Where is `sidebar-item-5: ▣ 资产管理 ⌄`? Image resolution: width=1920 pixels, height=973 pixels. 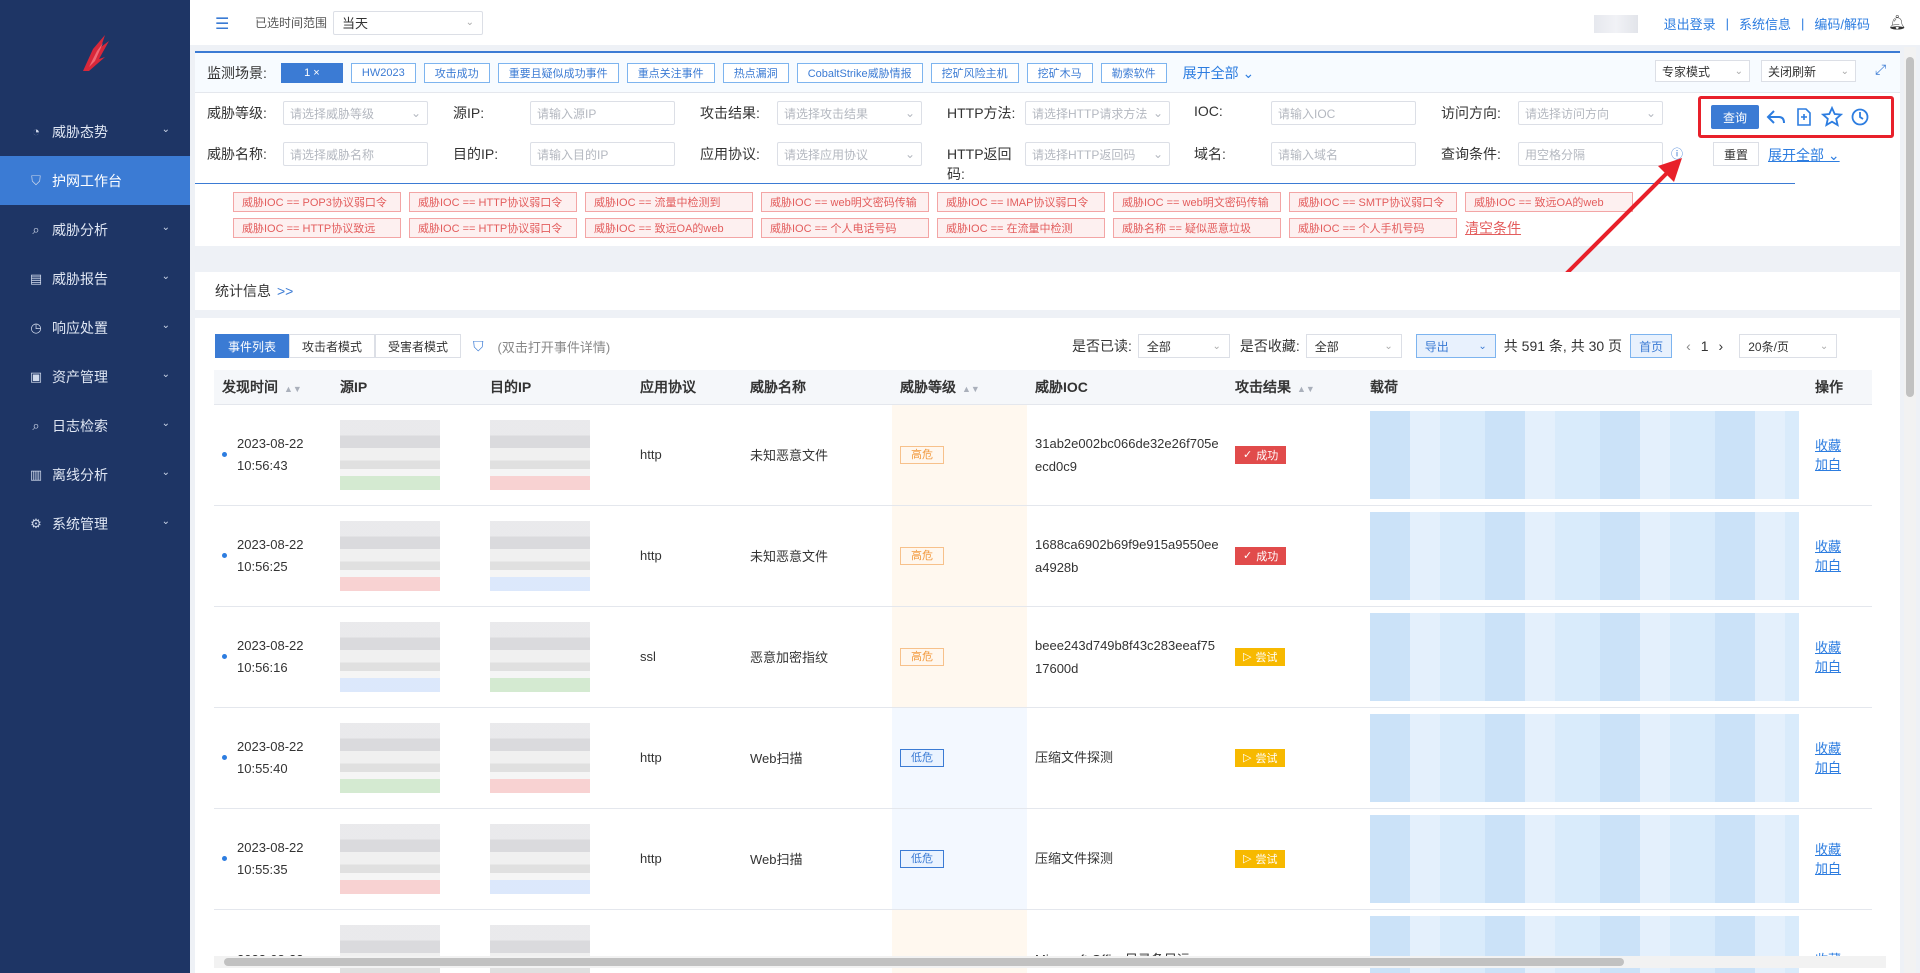
sidebar-item-5: ▣ 资产管理 ⌄ is located at coordinates (95, 376).